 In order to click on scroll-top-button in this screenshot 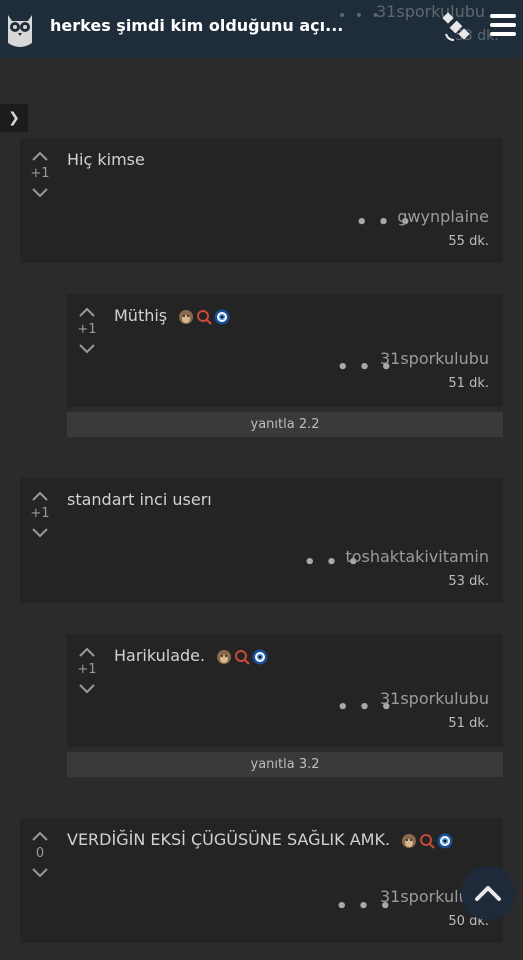, I will do `click(488, 893)`.